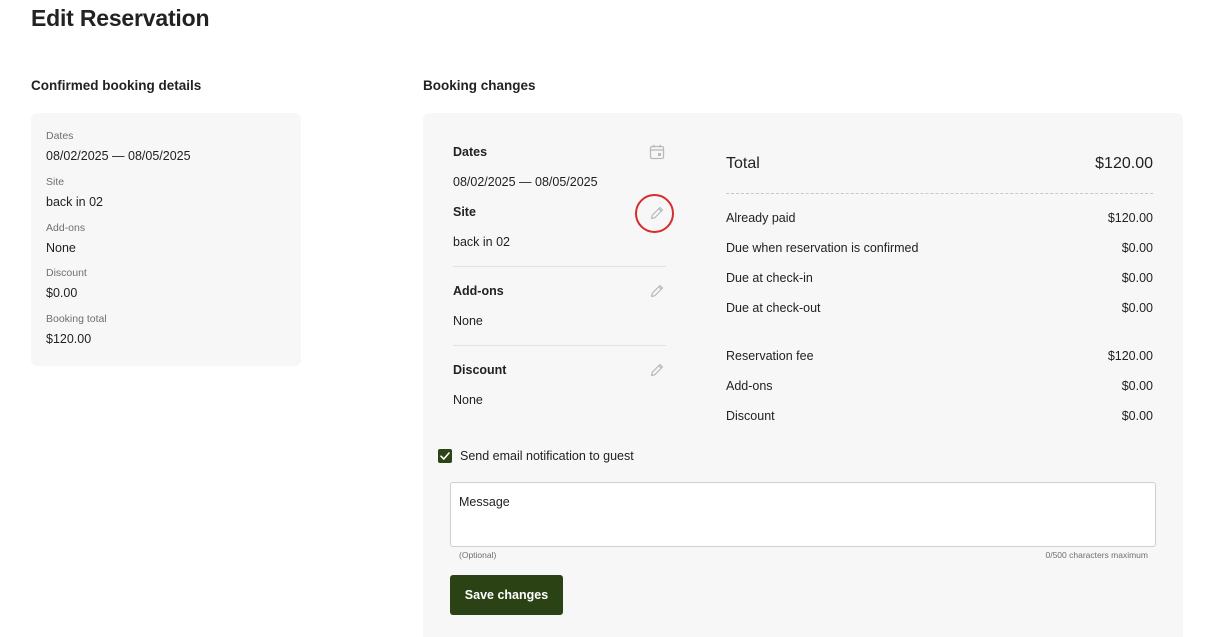 This screenshot has width=1225, height=637. Describe the element at coordinates (939, 193) in the screenshot. I see `total-divider` at that location.